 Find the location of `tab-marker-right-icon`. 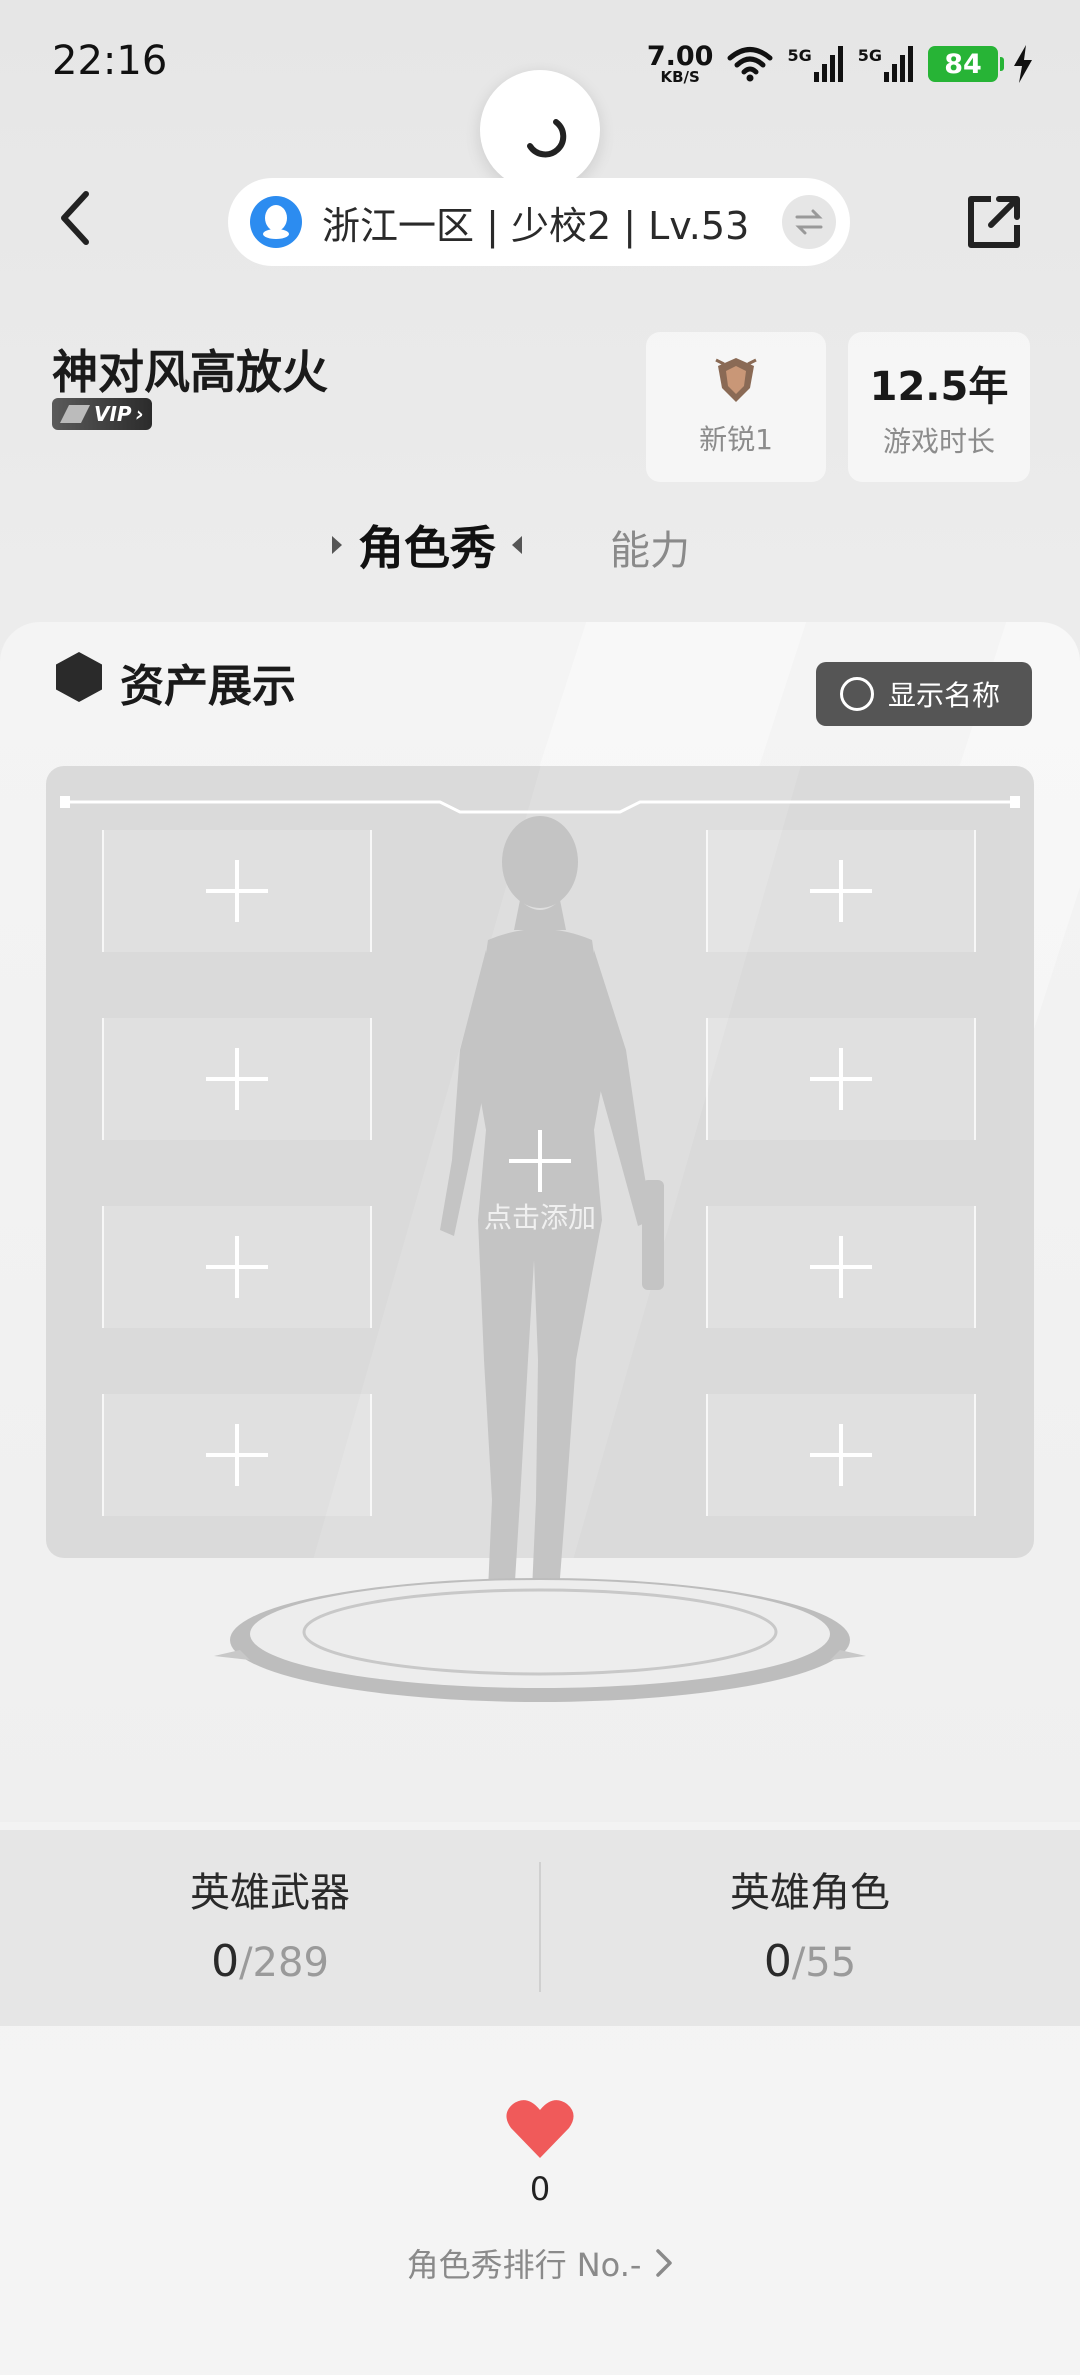

tab-marker-right-icon is located at coordinates (517, 545).